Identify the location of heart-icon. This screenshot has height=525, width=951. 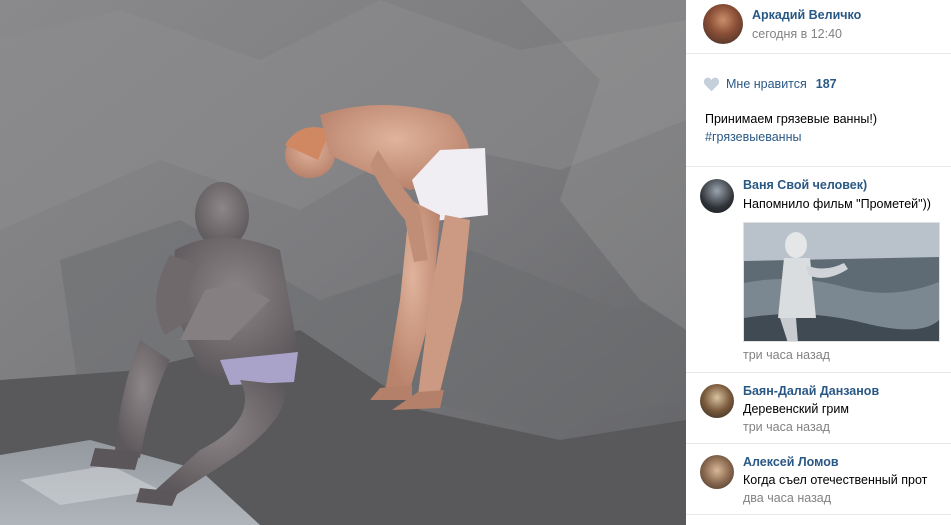
(711, 84).